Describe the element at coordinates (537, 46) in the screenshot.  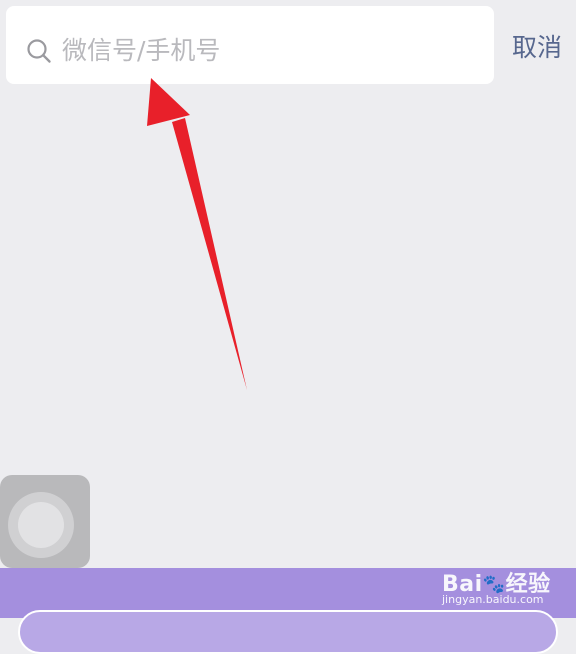
I see `cancel-button: 取消` at that location.